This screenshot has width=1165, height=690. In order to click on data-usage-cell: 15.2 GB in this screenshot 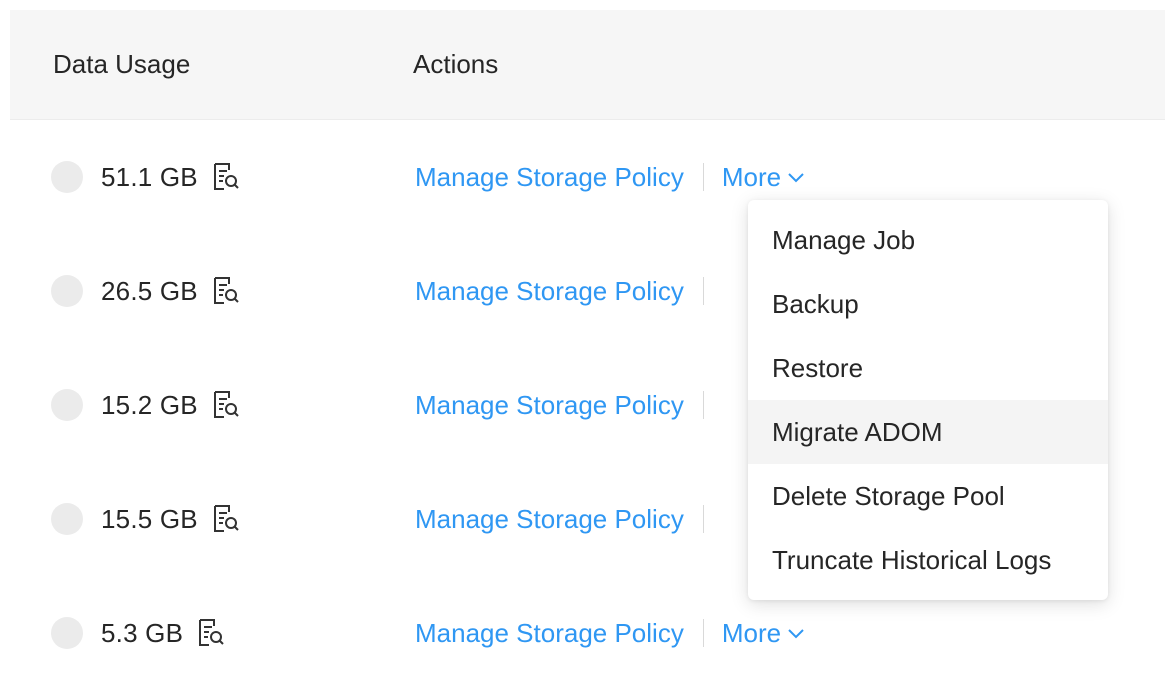, I will do `click(145, 405)`.